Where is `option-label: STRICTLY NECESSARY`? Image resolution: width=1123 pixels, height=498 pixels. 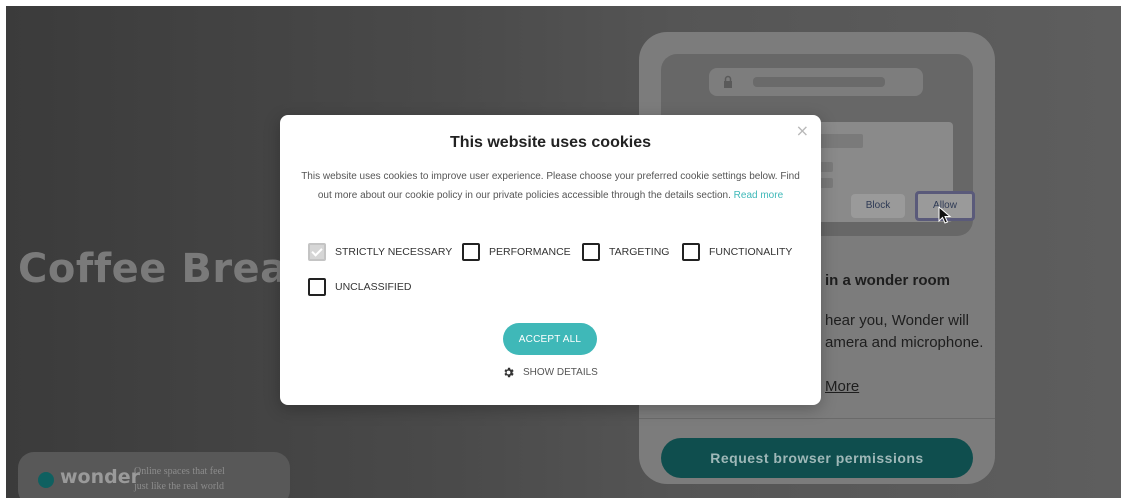 option-label: STRICTLY NECESSARY is located at coordinates (394, 252).